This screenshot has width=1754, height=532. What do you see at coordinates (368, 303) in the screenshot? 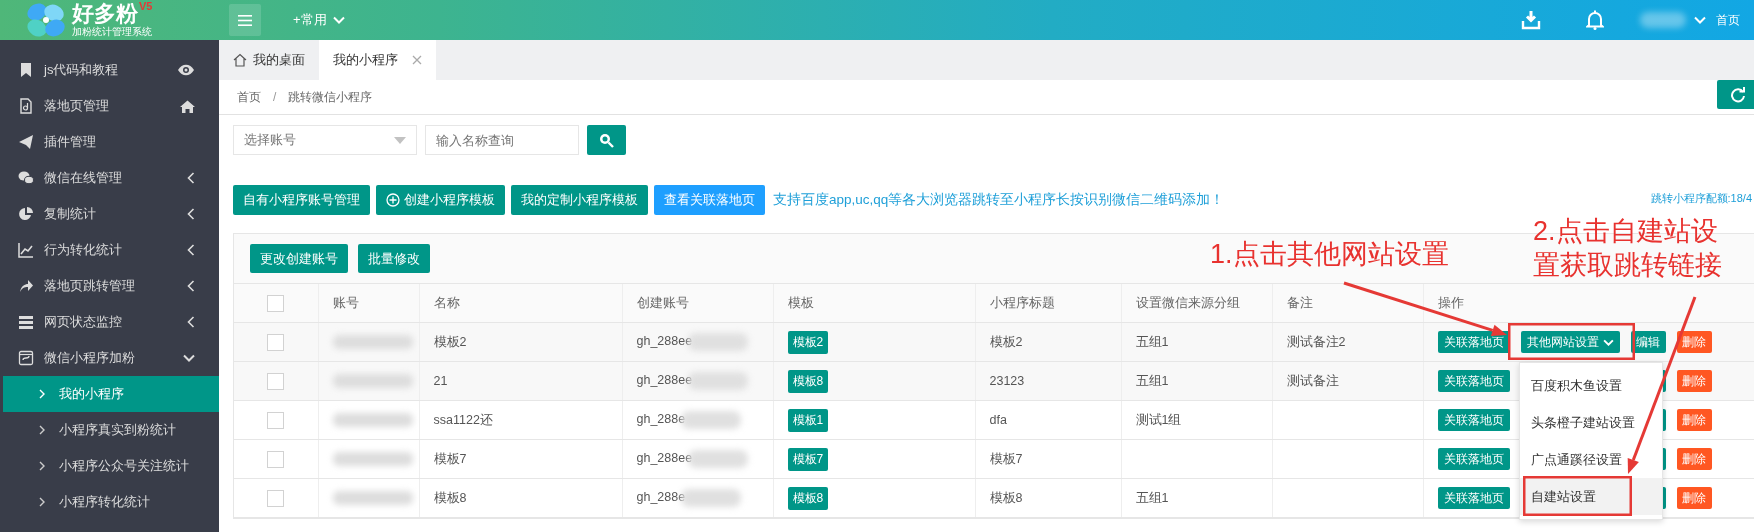
I see `column-header: 账号` at bounding box center [368, 303].